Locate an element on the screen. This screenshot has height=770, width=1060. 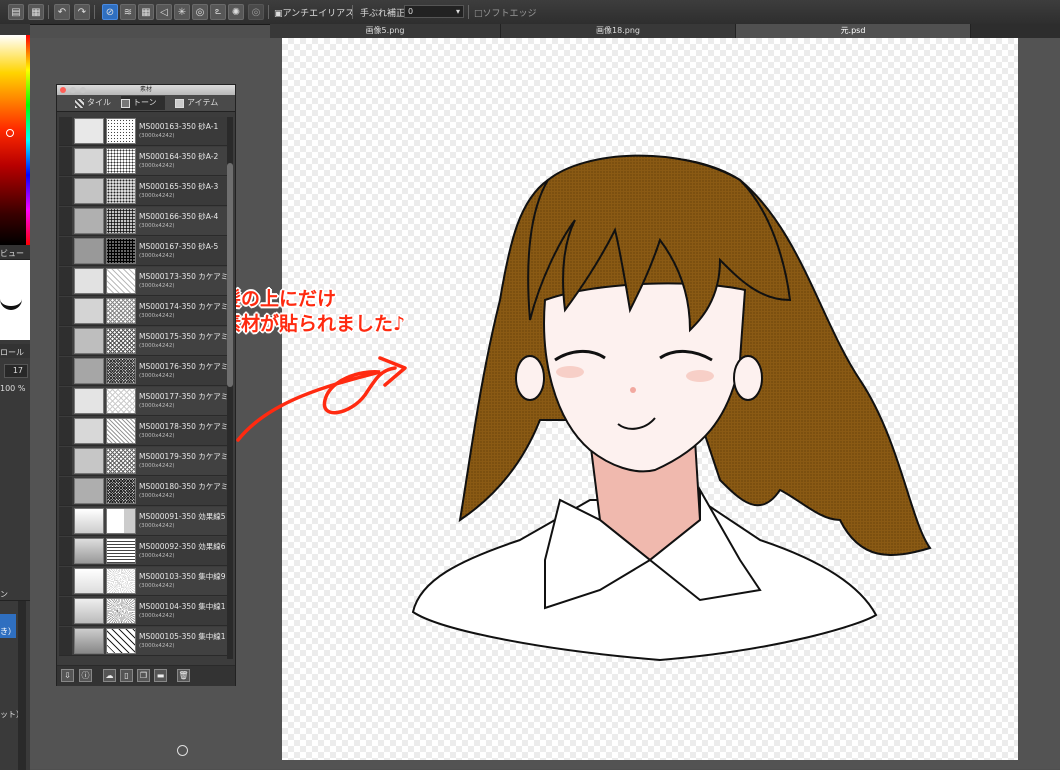
trash-icon: 🗑 is located at coordinates (183, 675).